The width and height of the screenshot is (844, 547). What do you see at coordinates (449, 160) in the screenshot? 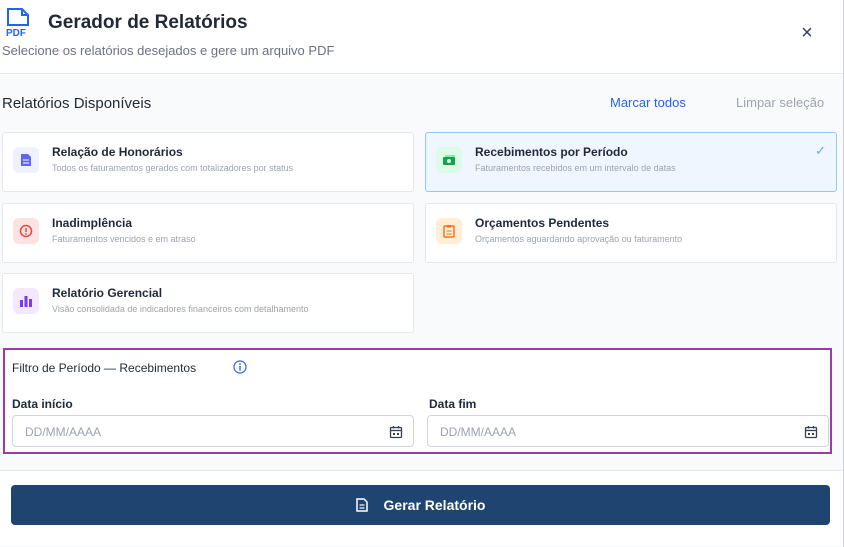
I see `money-icon` at bounding box center [449, 160].